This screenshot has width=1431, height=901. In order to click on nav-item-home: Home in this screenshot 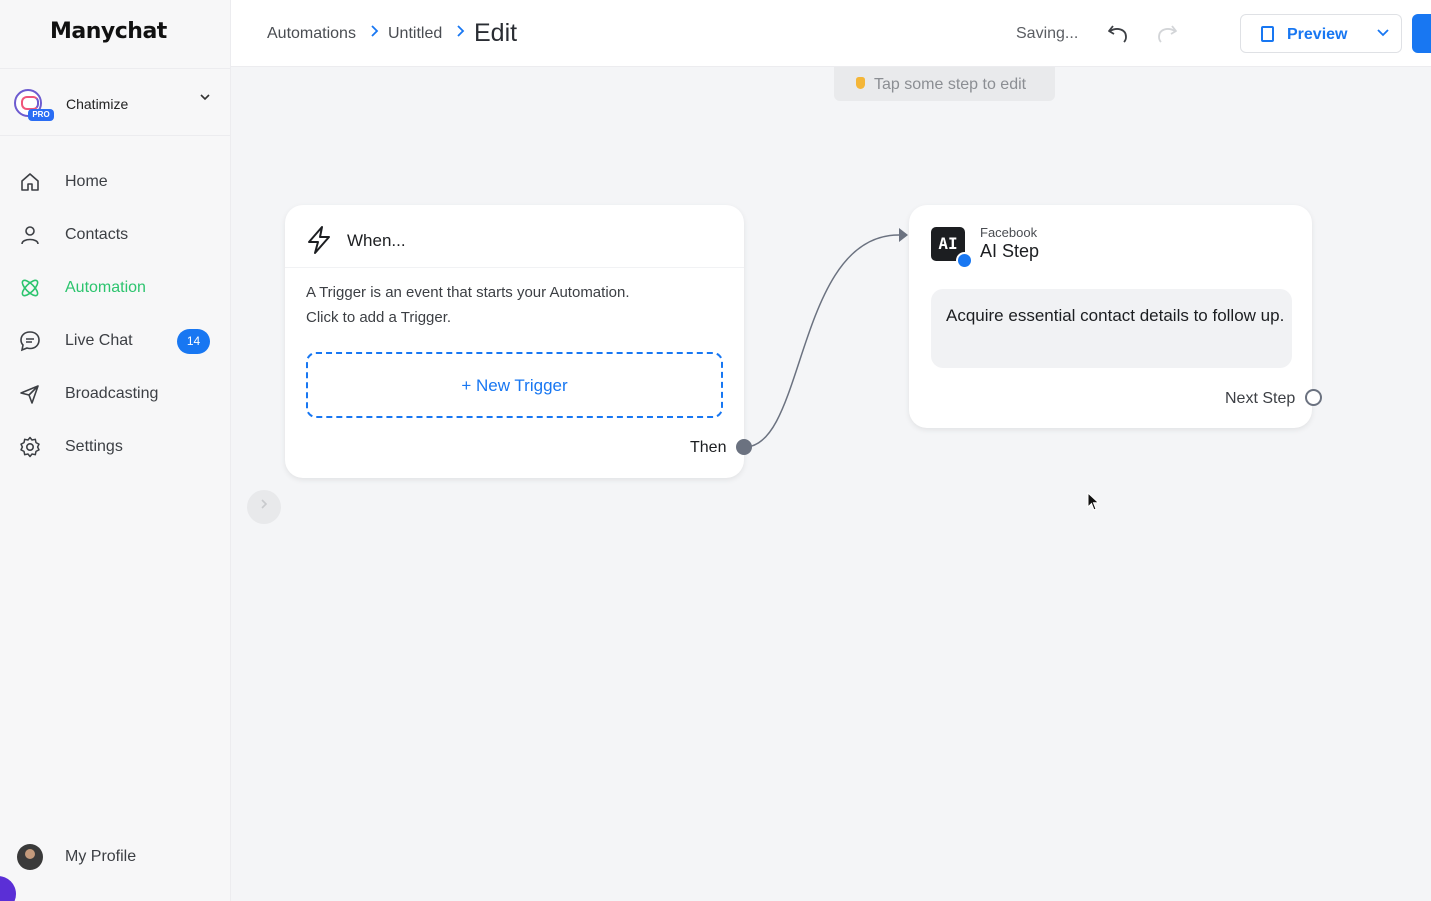, I will do `click(115, 182)`.